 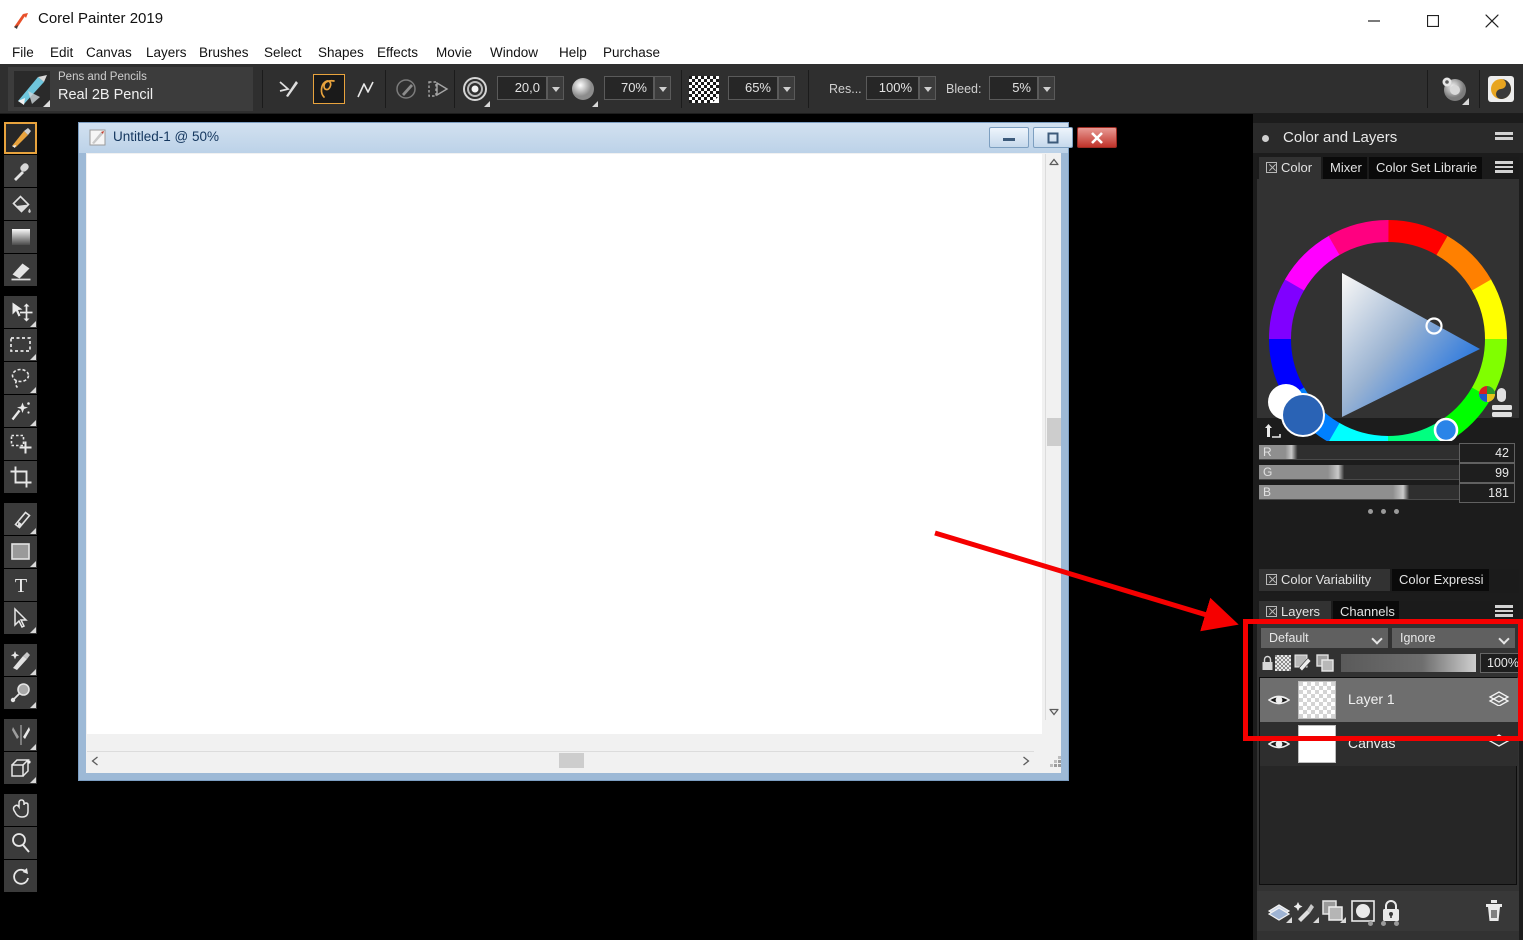 What do you see at coordinates (1388, 138) in the screenshot?
I see `panel-header: Color and Layers` at bounding box center [1388, 138].